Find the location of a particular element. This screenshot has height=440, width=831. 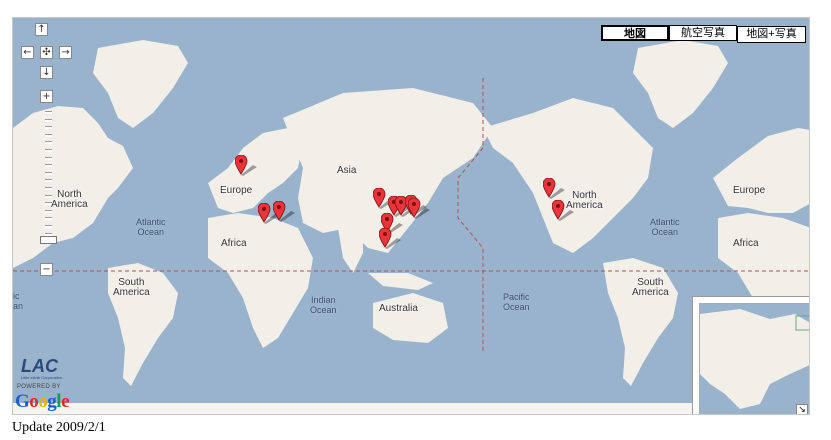

zoom-track is located at coordinates (48, 181).